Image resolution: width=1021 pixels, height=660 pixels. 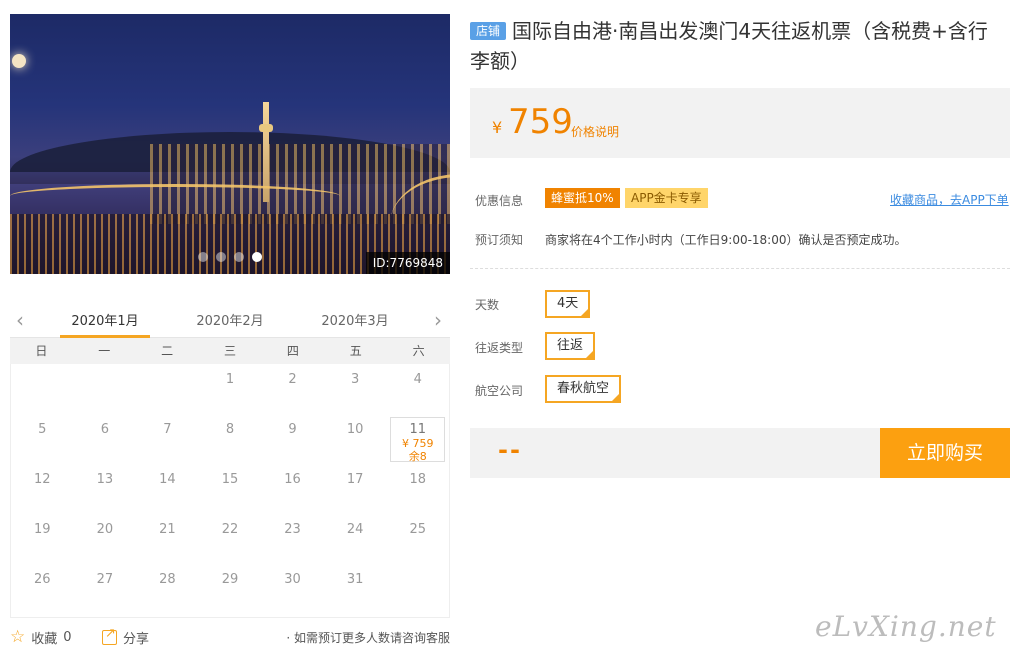 I want to click on product-title-block: 店铺 国际自由港·南昌出发澳门4天往返机票（含税费+含行李额）, so click(x=735, y=46).